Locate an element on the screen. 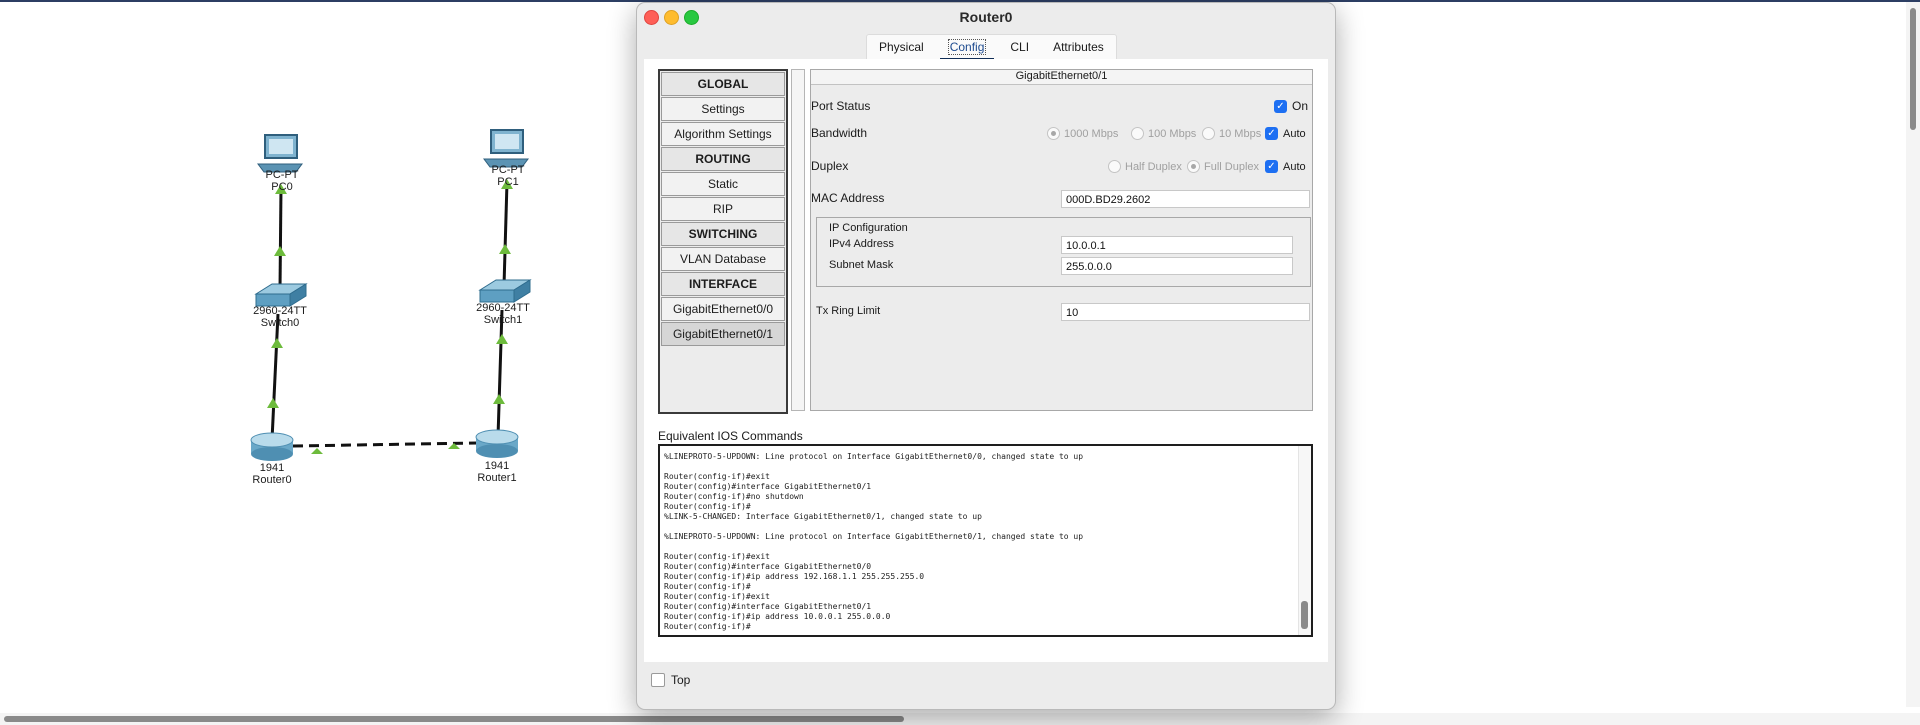 The image size is (1920, 725). tab-label: CLI is located at coordinates (1020, 47).